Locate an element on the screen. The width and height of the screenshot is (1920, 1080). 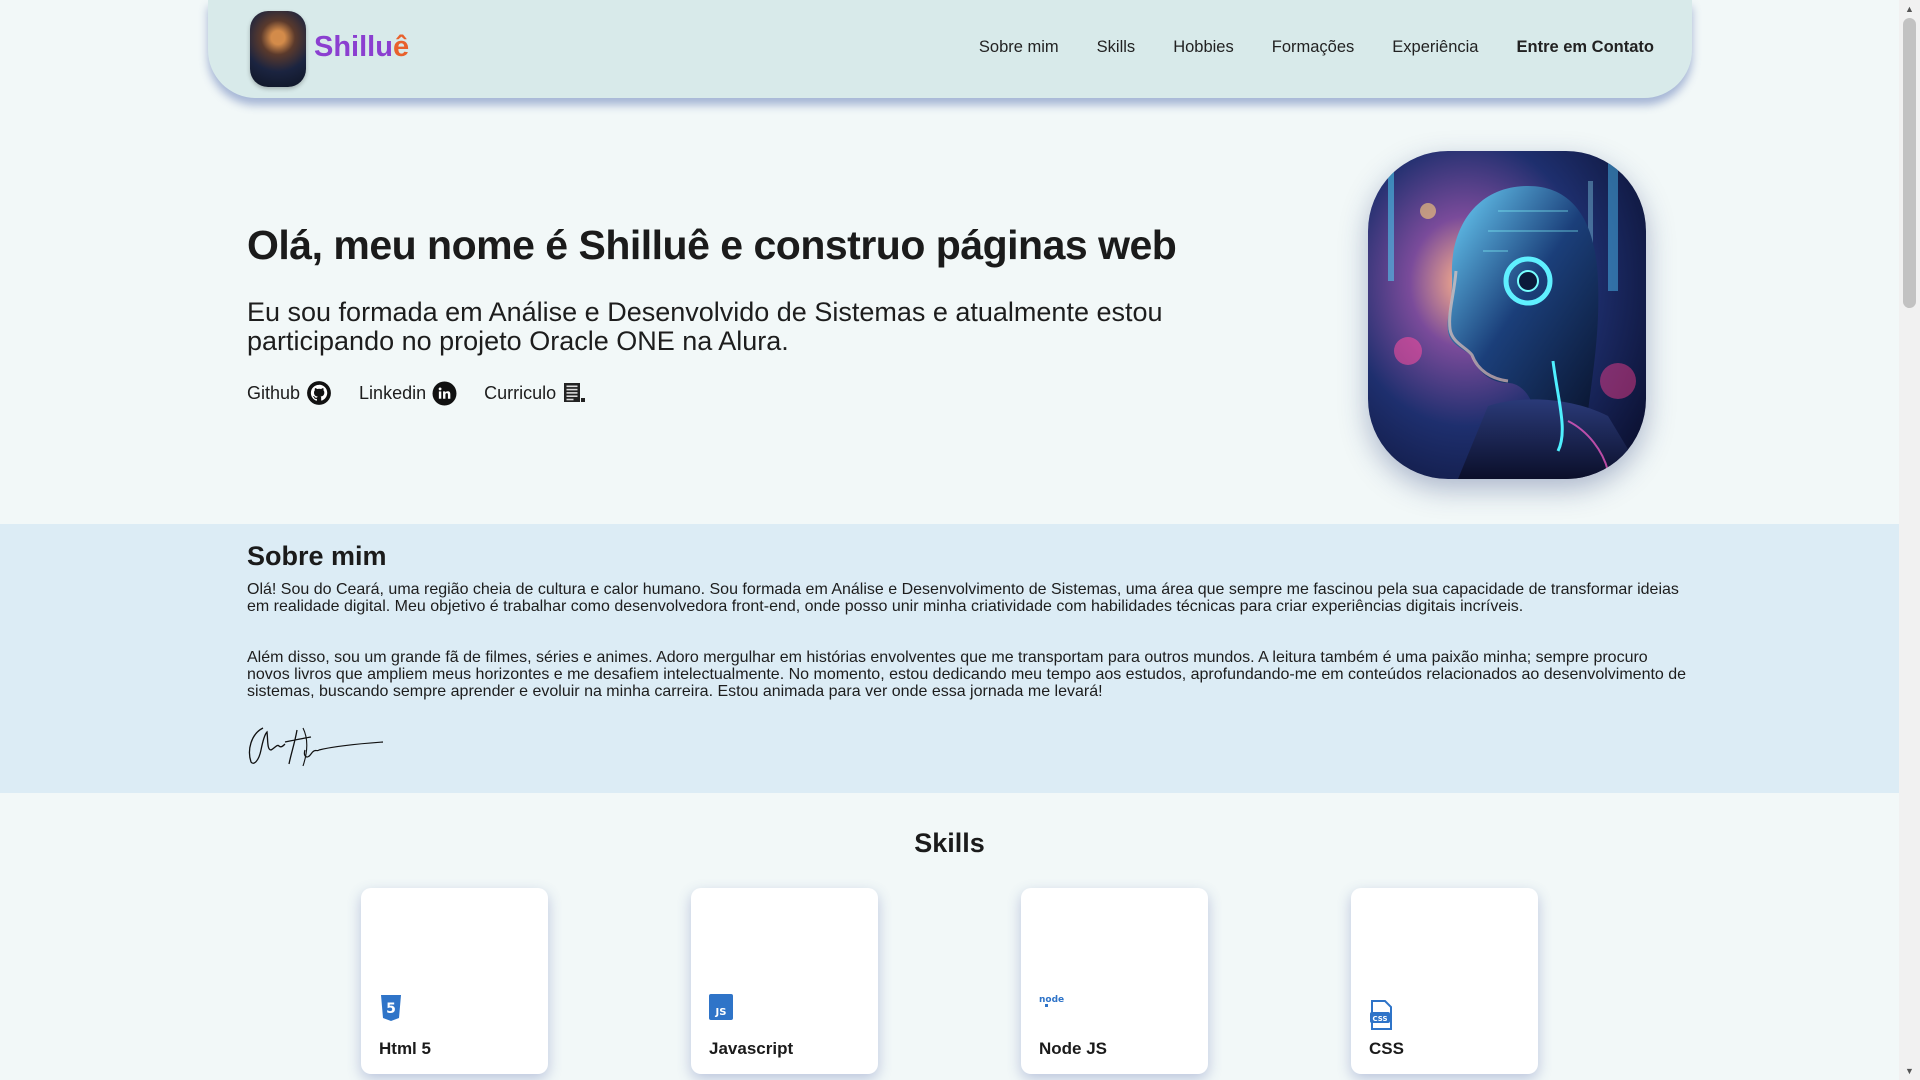
github-icon is located at coordinates (319, 393).